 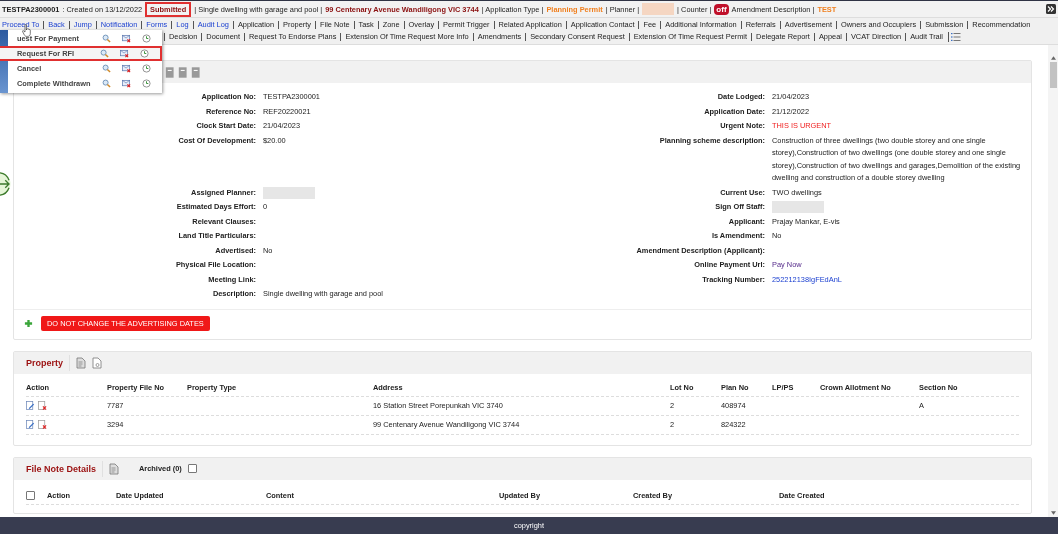 What do you see at coordinates (192, 468) in the screenshot?
I see `archived-checkbox` at bounding box center [192, 468].